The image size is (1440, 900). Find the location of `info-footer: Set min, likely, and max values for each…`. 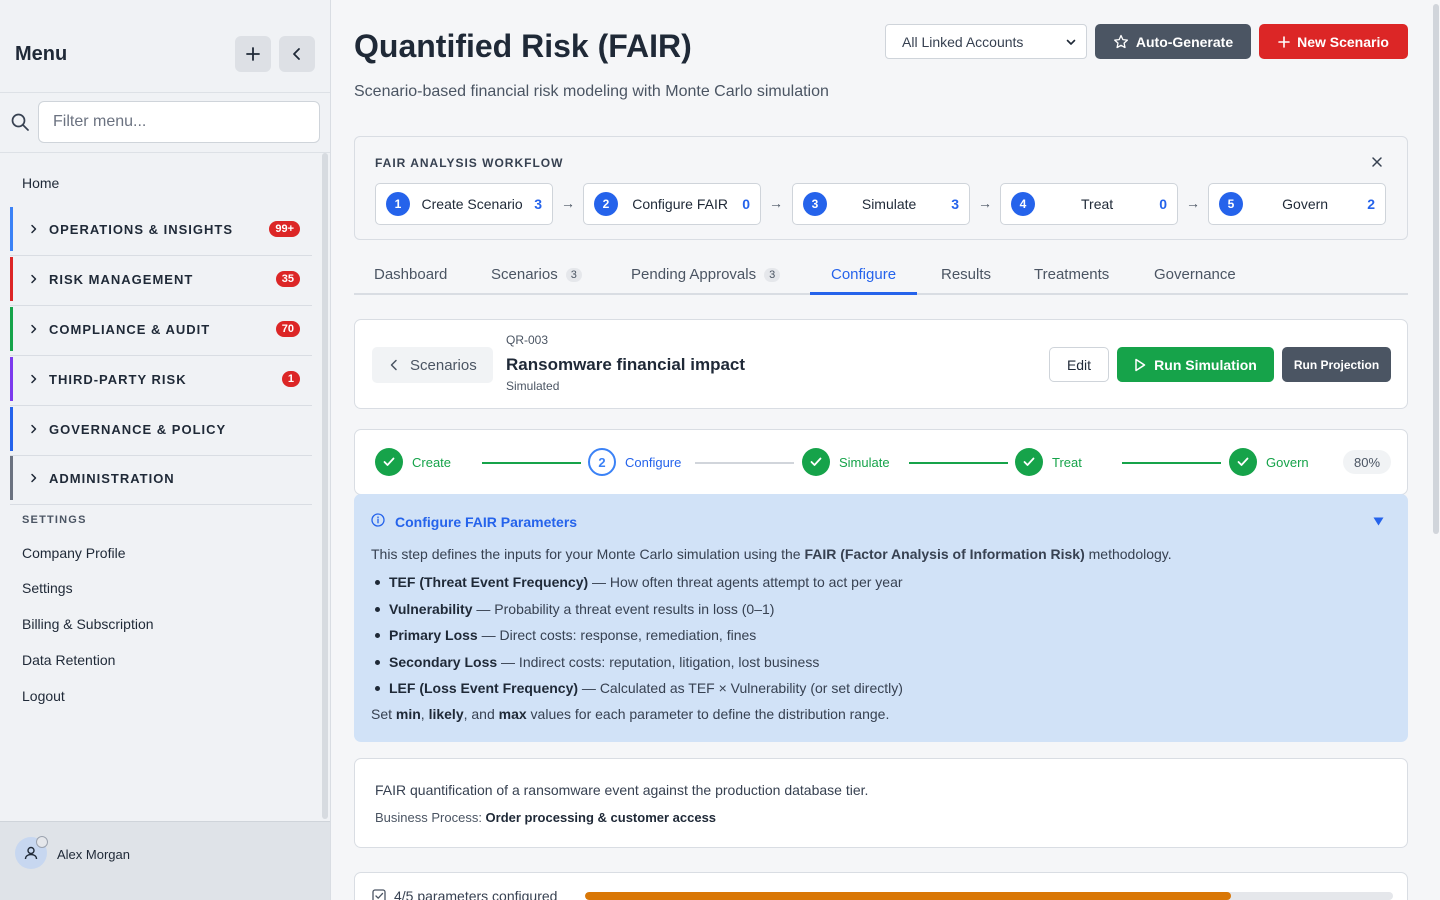

info-footer: Set min, likely, and max values for each… is located at coordinates (630, 714).